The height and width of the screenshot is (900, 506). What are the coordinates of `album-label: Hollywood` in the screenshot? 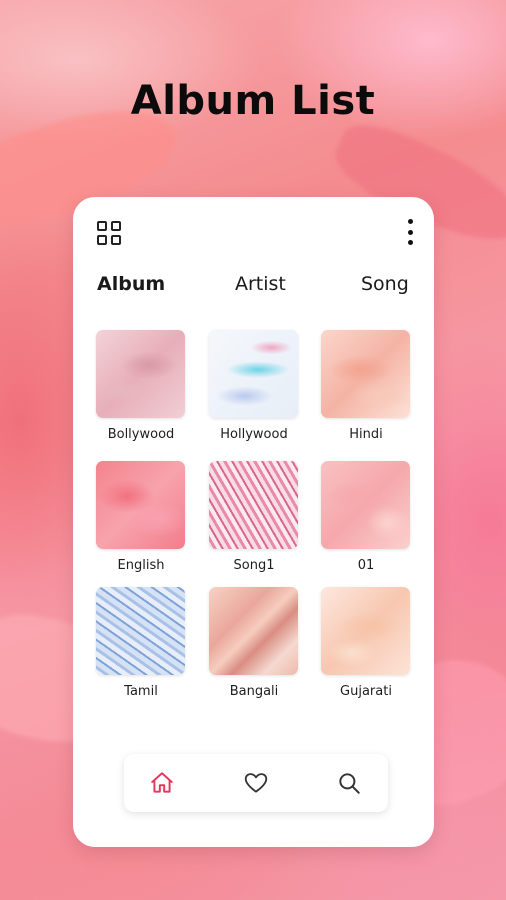 It's located at (254, 434).